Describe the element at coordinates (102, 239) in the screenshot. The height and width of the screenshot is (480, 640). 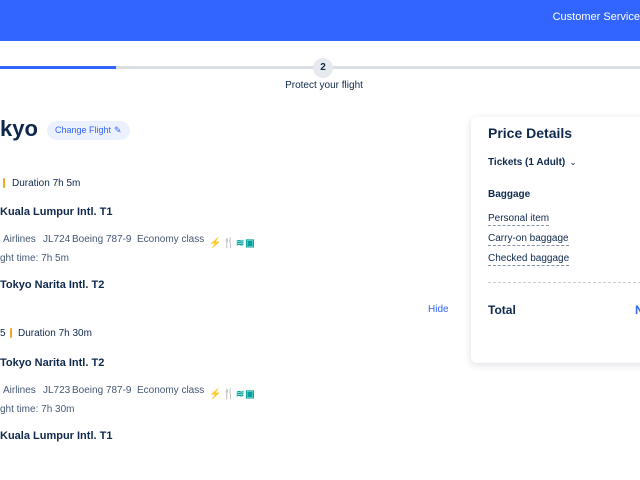
I see `outbound-aircraft: Boeing 787-9` at that location.